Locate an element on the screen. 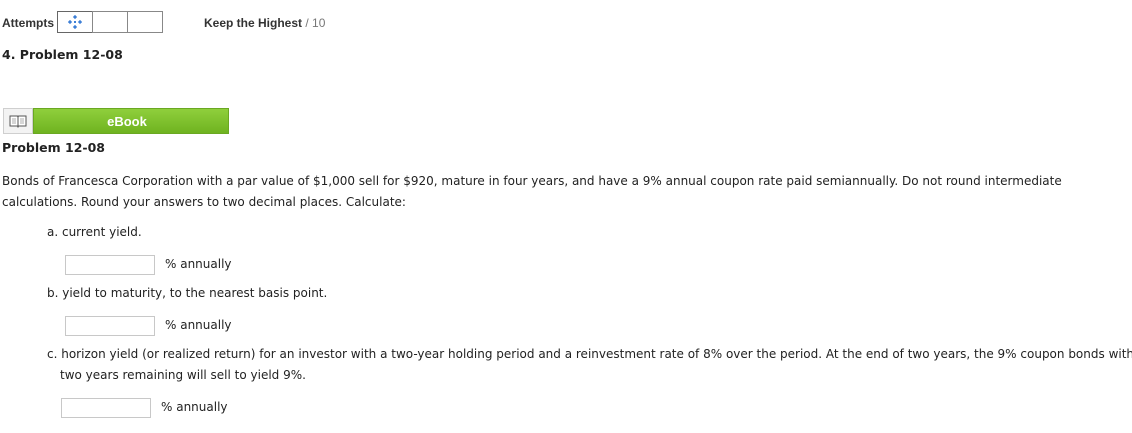 The image size is (1132, 433). keep-highest: Keep the Highest / 10 is located at coordinates (264, 23).